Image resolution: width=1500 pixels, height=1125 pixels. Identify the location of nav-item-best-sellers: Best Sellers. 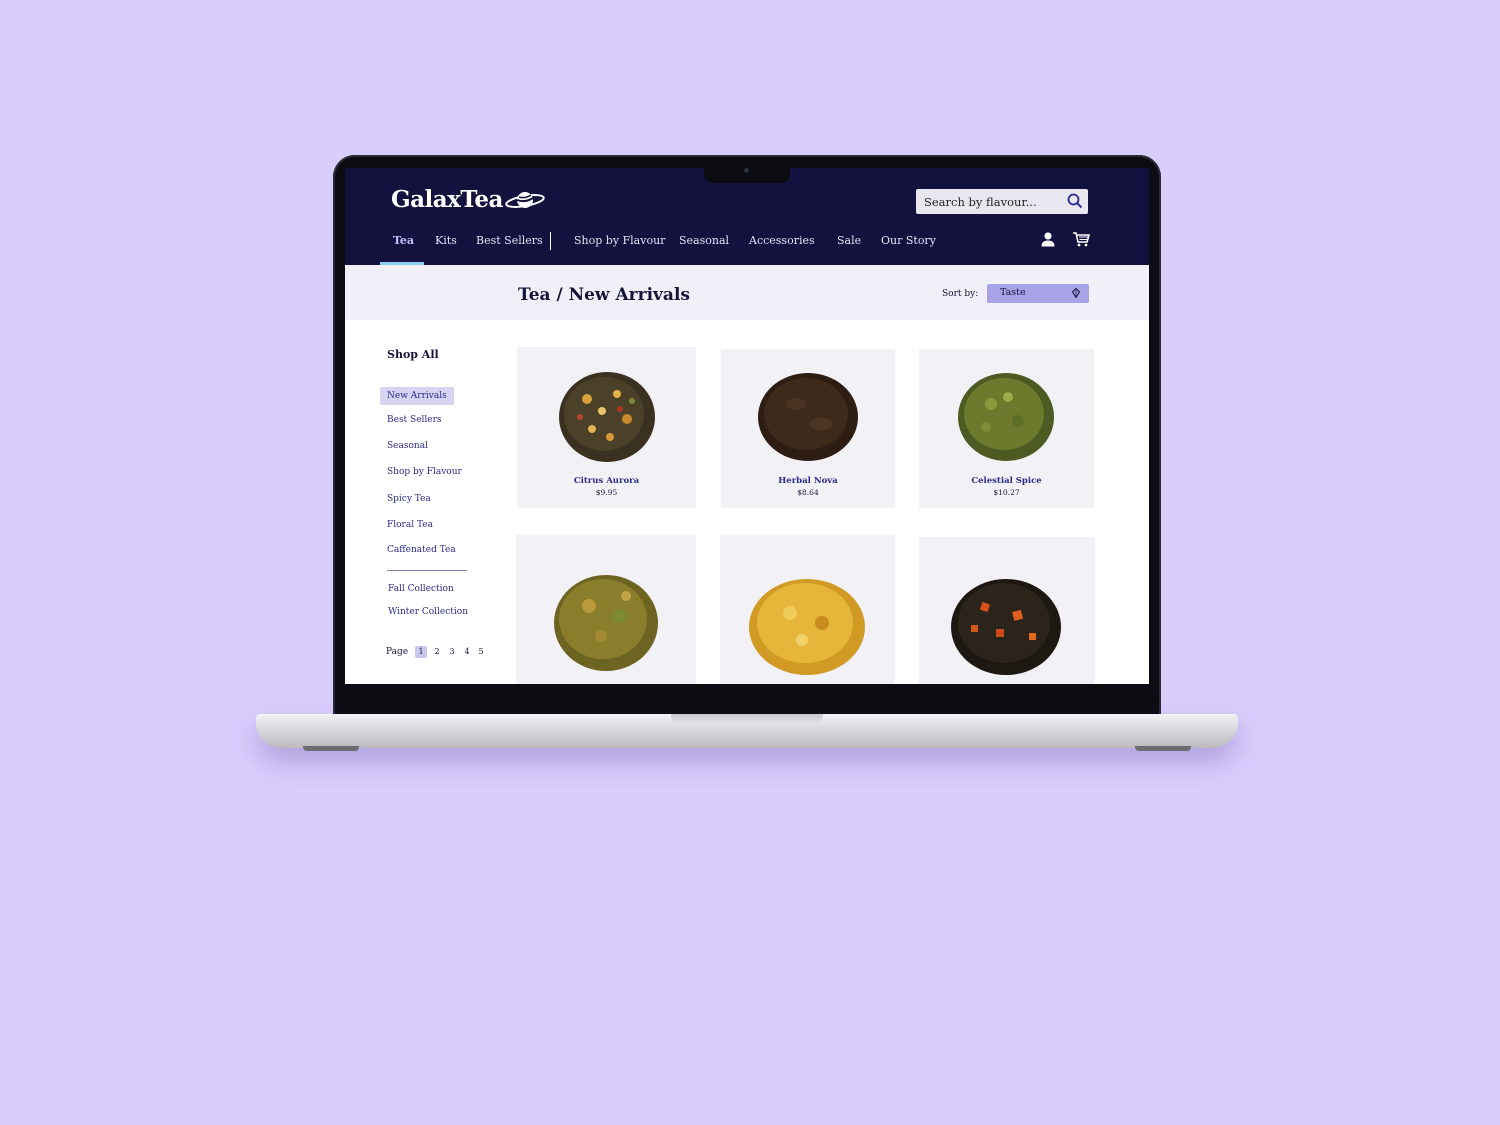
(509, 240).